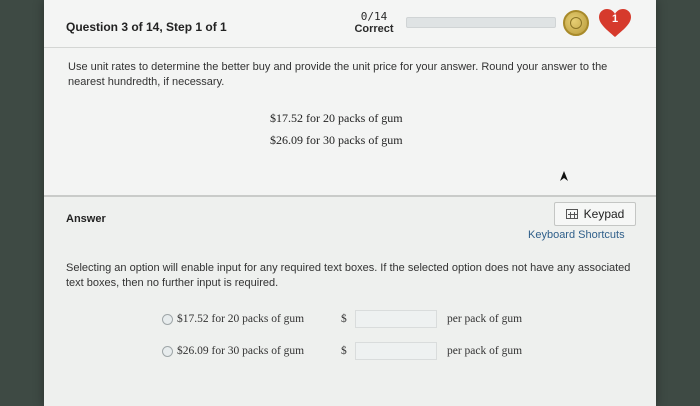 This screenshot has width=700, height=406. I want to click on keypad-button: Keypad, so click(595, 214).